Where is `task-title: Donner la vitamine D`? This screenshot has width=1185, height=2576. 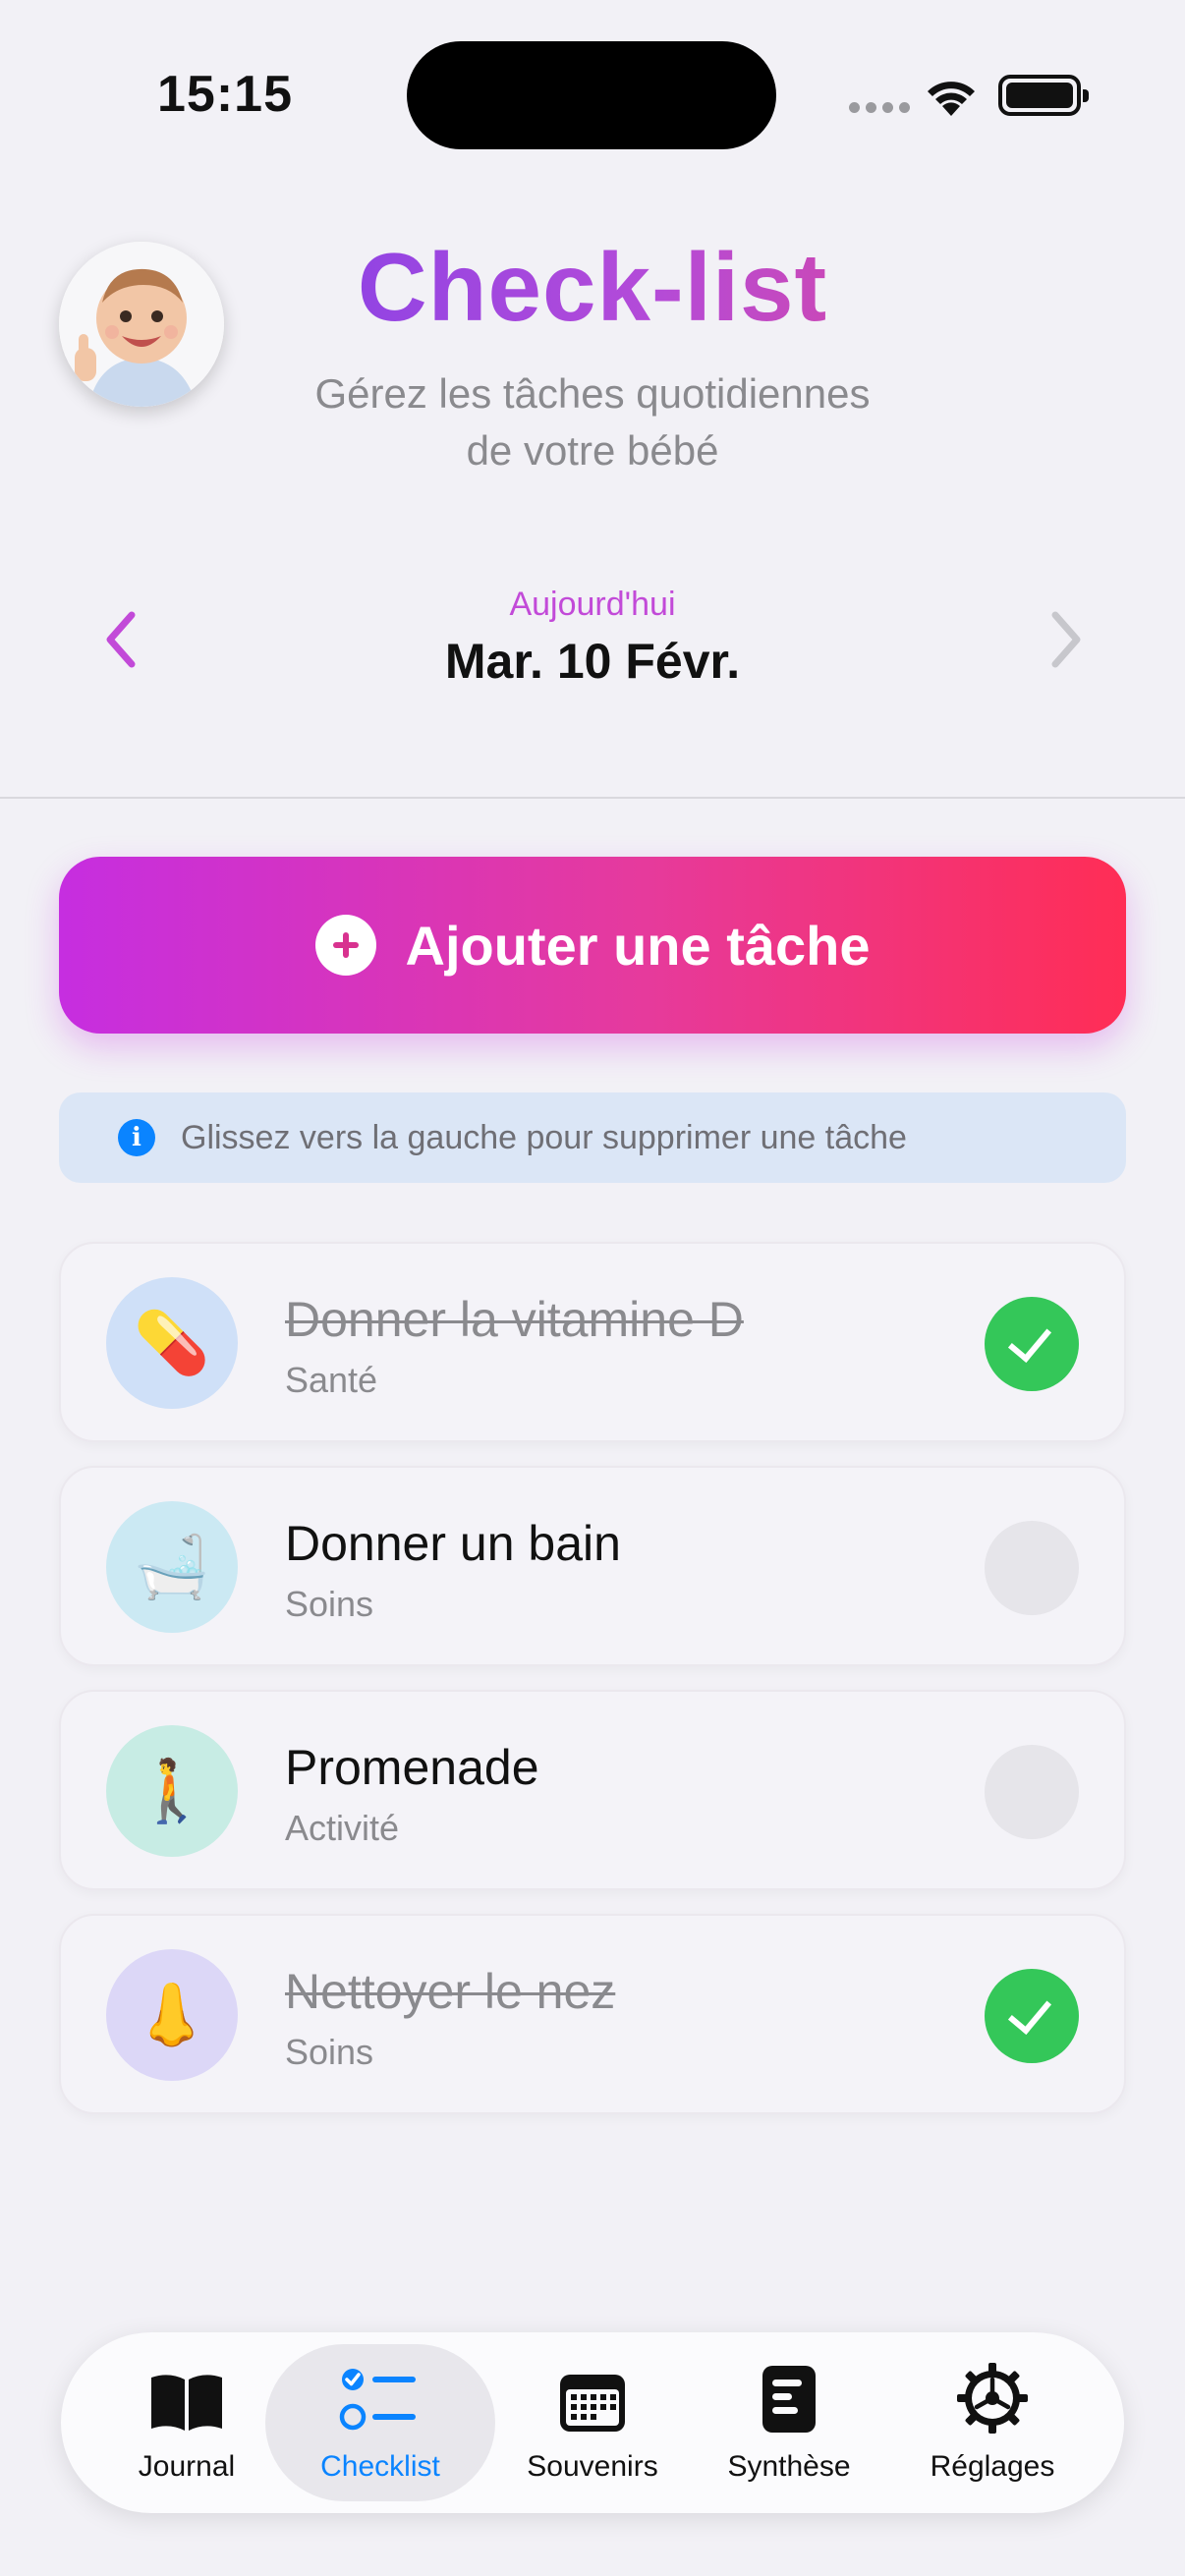
task-title: Donner la vitamine D is located at coordinates (515, 1319).